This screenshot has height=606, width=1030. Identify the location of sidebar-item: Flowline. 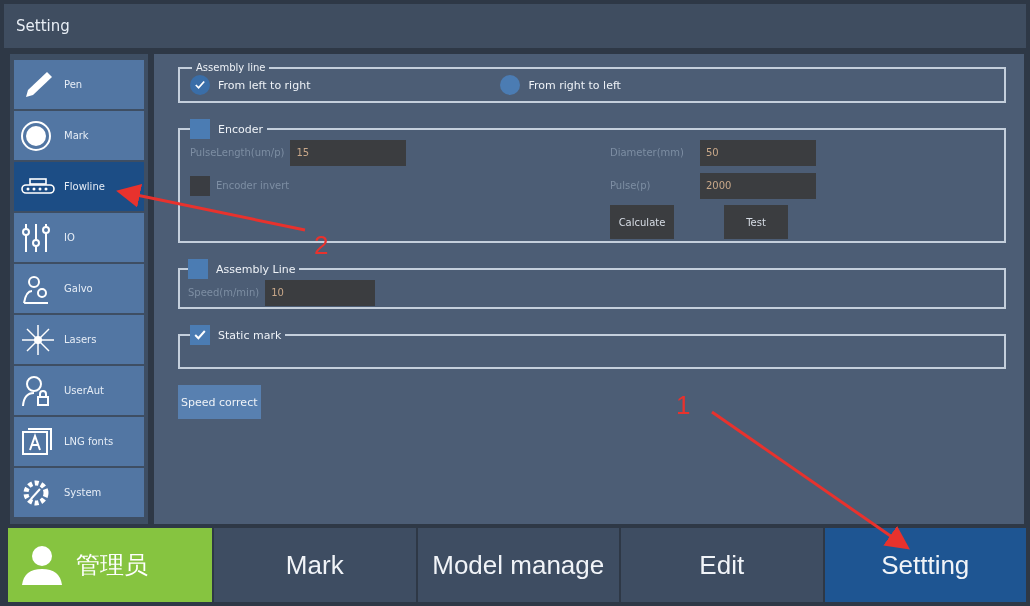
(79, 186).